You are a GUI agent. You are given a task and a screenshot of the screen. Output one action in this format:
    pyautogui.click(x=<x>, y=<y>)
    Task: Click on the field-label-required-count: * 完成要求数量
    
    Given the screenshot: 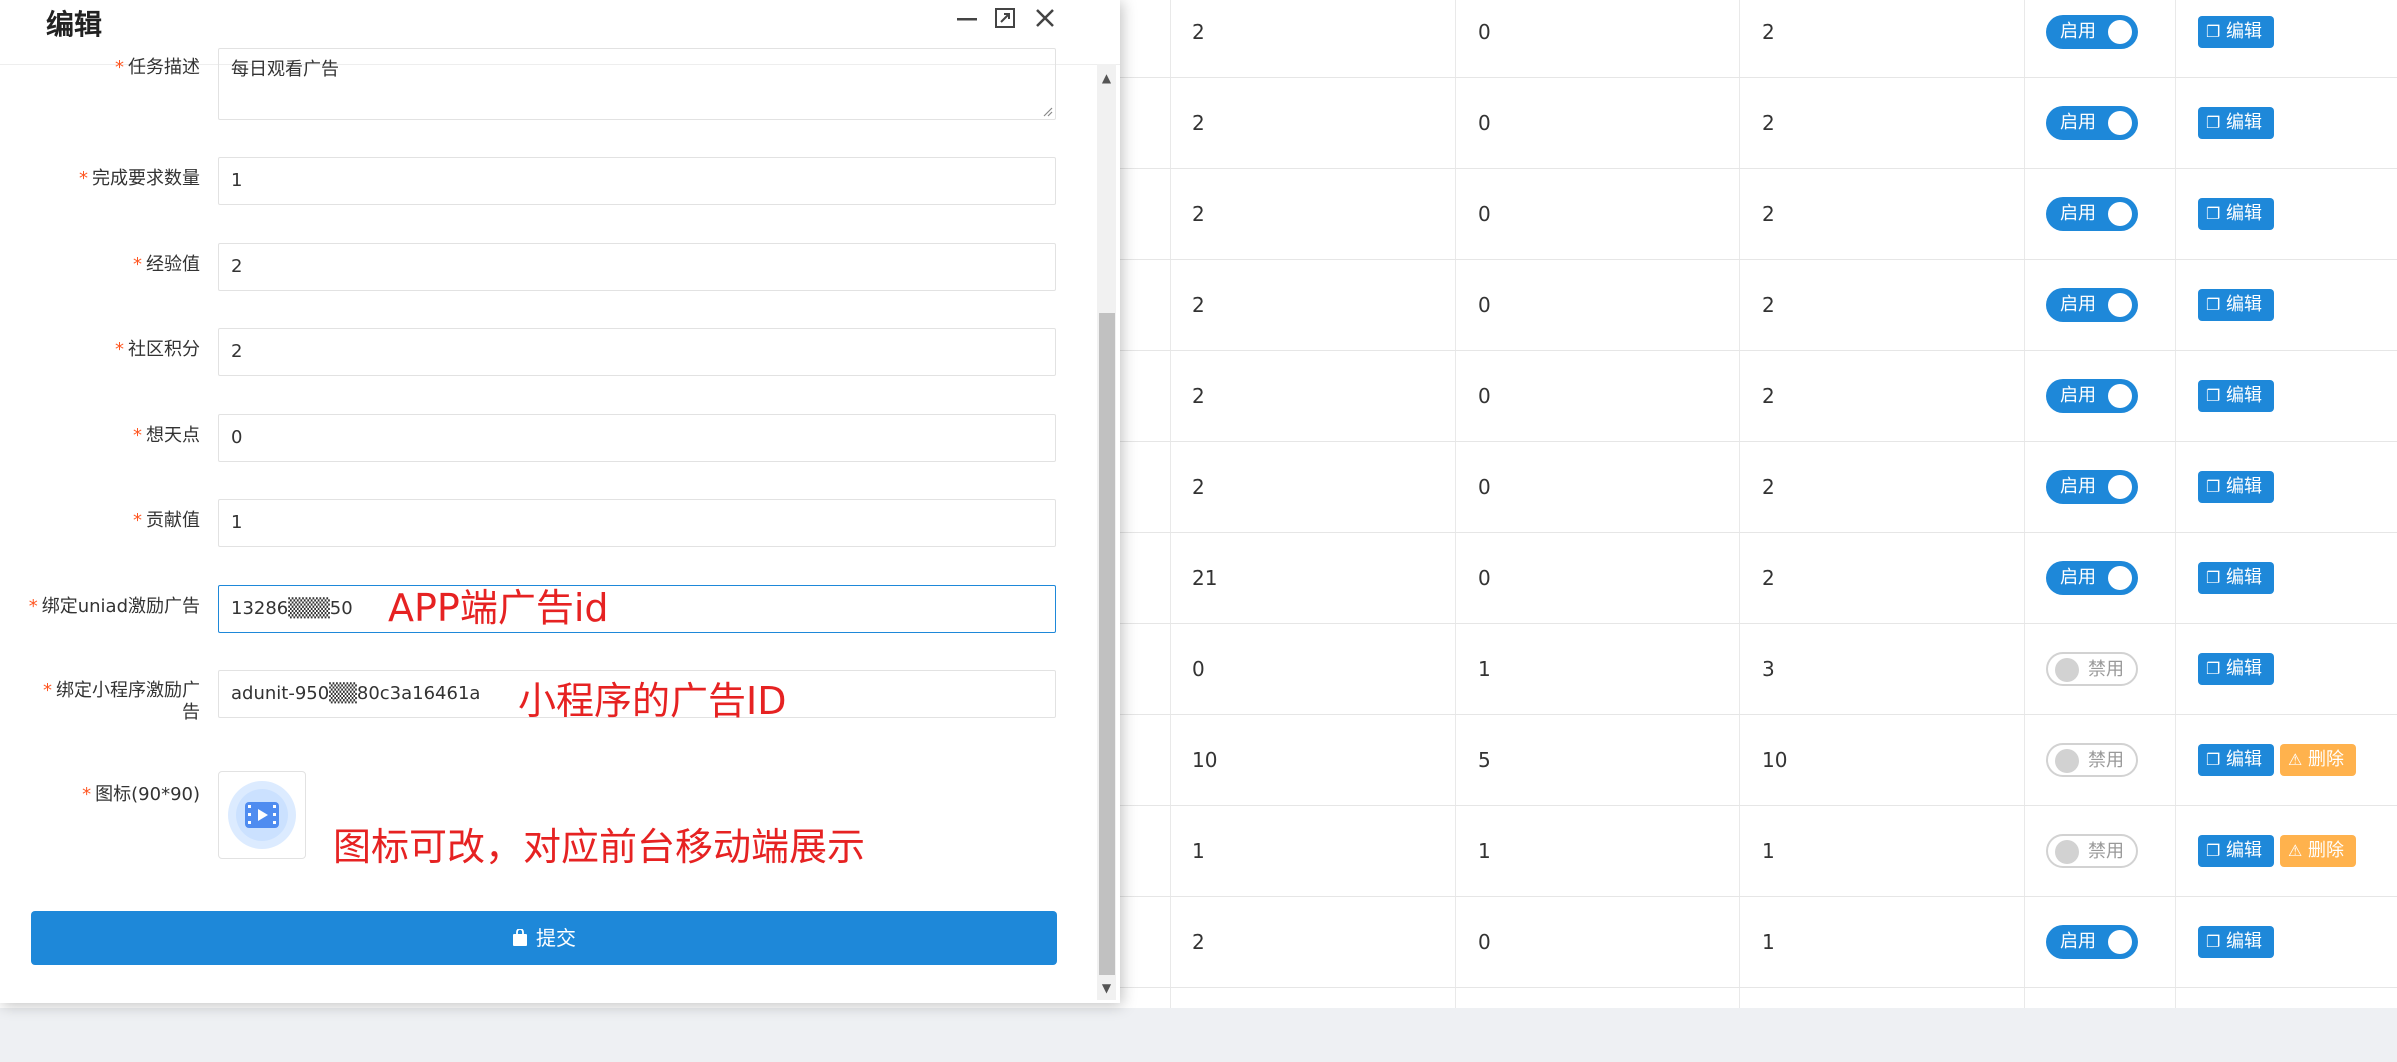 What is the action you would take?
    pyautogui.click(x=139, y=178)
    